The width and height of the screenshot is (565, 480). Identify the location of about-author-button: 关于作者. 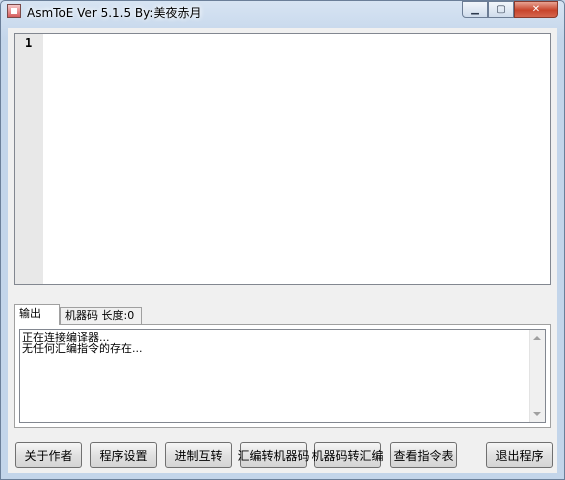
(48, 455).